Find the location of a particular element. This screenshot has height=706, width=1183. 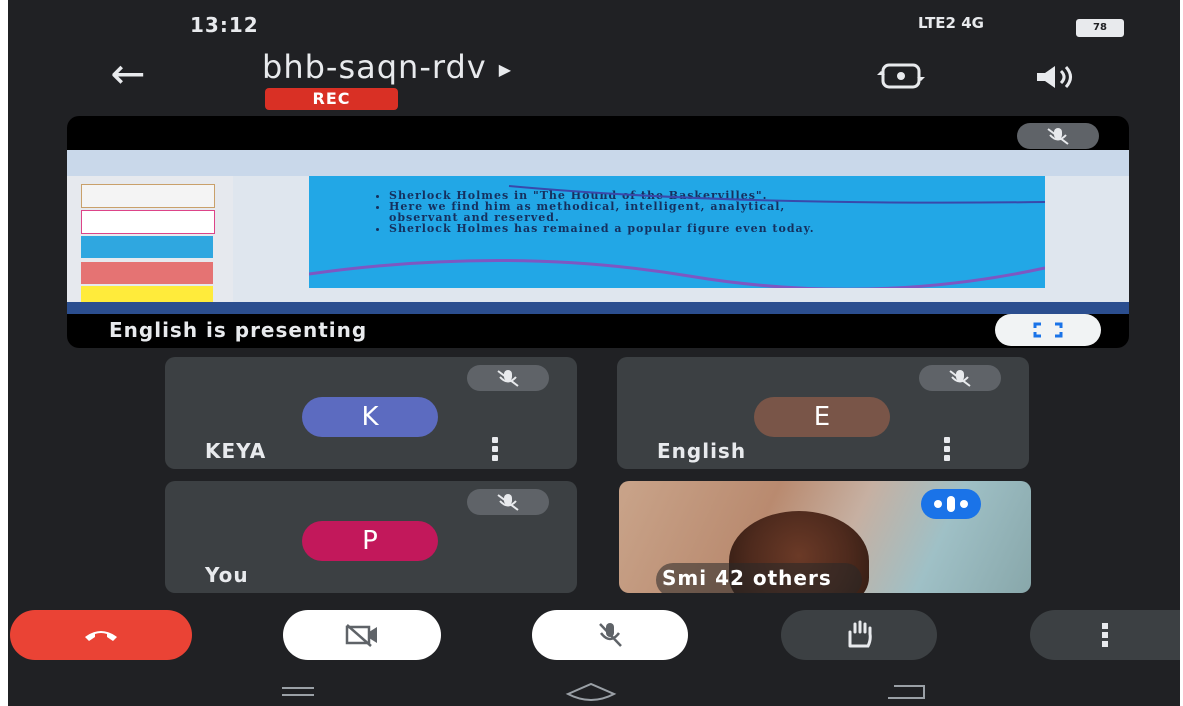

windows-taskbar is located at coordinates (598, 308).